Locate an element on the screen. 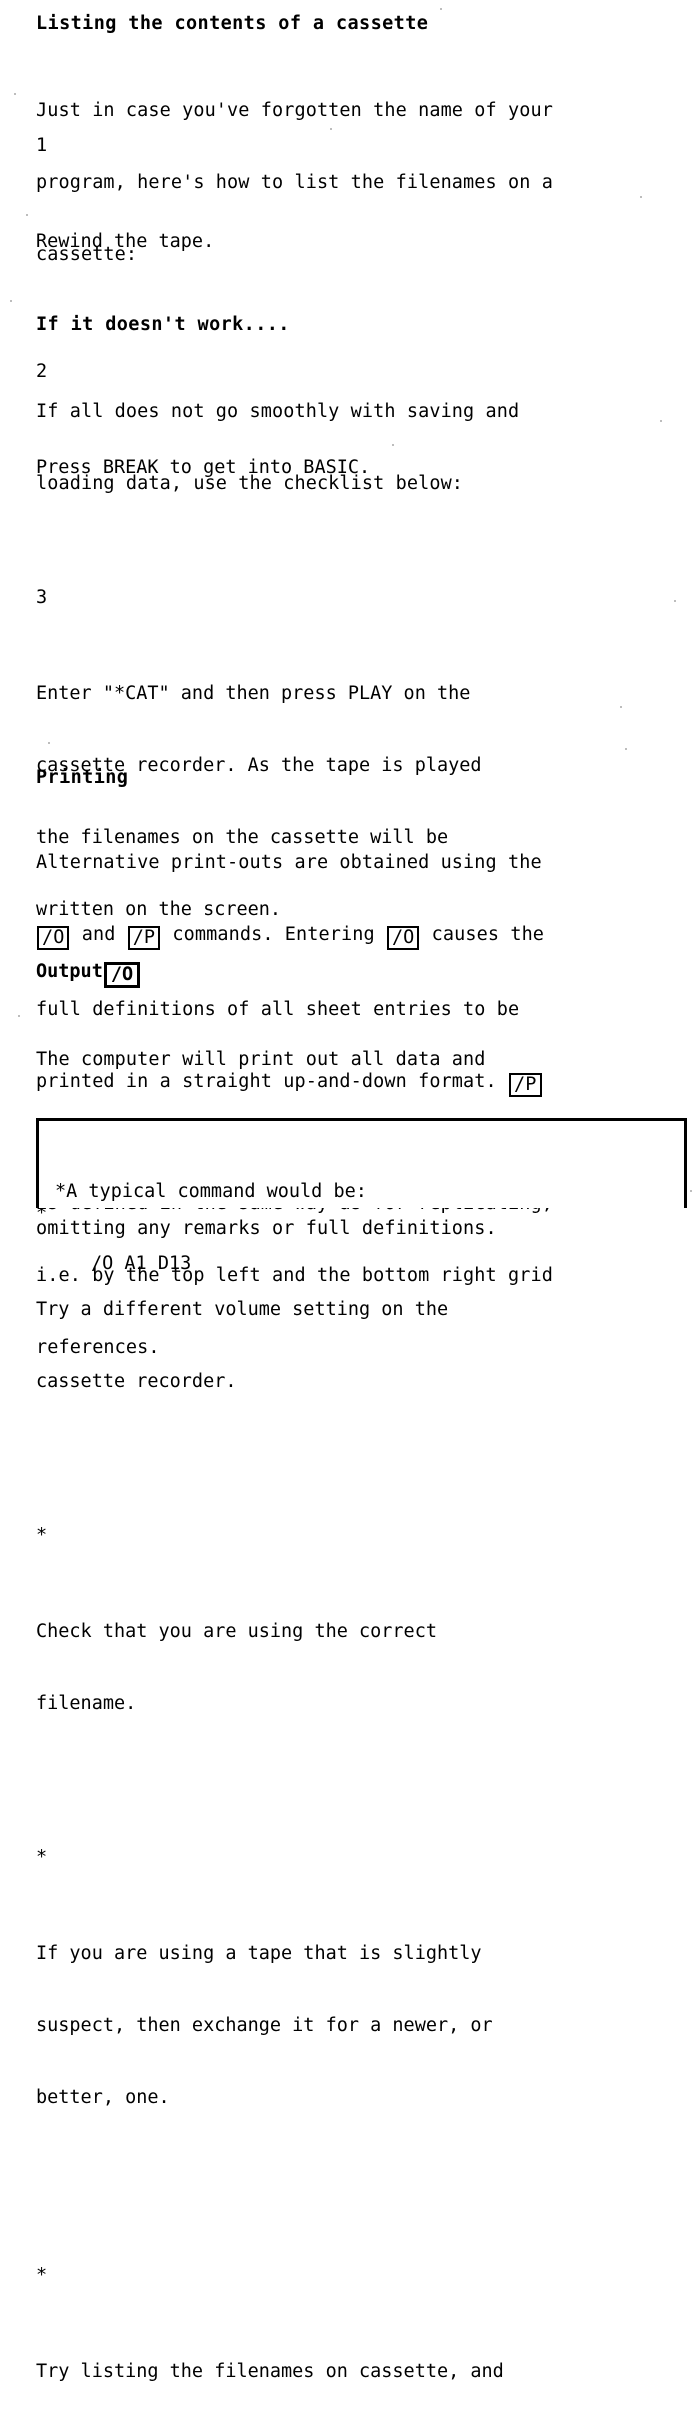  numbered-step-1: 1 Rewind the tape. is located at coordinates (362, 230).